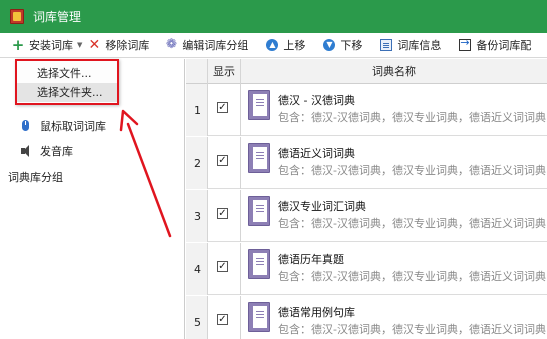 The image size is (547, 339). What do you see at coordinates (17, 16) in the screenshot?
I see `app-icon` at bounding box center [17, 16].